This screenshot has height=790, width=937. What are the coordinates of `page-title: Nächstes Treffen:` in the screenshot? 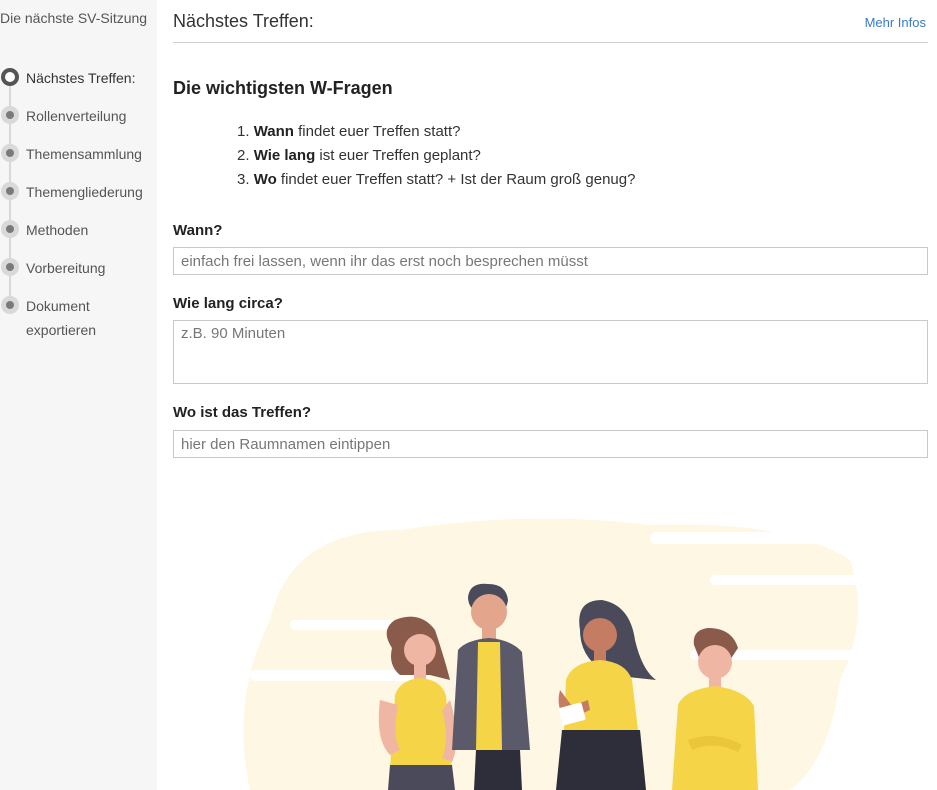 It's located at (243, 21).